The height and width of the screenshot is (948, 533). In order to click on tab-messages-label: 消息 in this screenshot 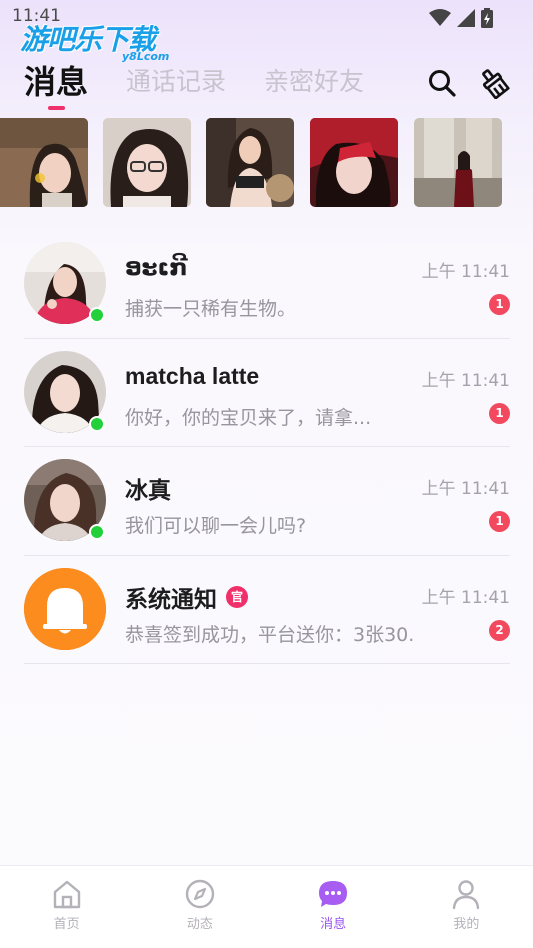, I will do `click(56, 82)`.